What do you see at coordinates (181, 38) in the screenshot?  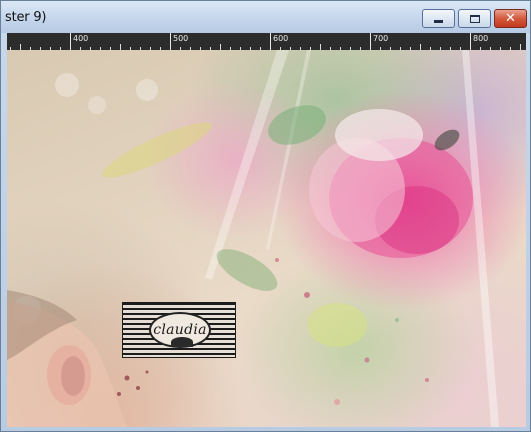 I see `ruler-label-500: 500` at bounding box center [181, 38].